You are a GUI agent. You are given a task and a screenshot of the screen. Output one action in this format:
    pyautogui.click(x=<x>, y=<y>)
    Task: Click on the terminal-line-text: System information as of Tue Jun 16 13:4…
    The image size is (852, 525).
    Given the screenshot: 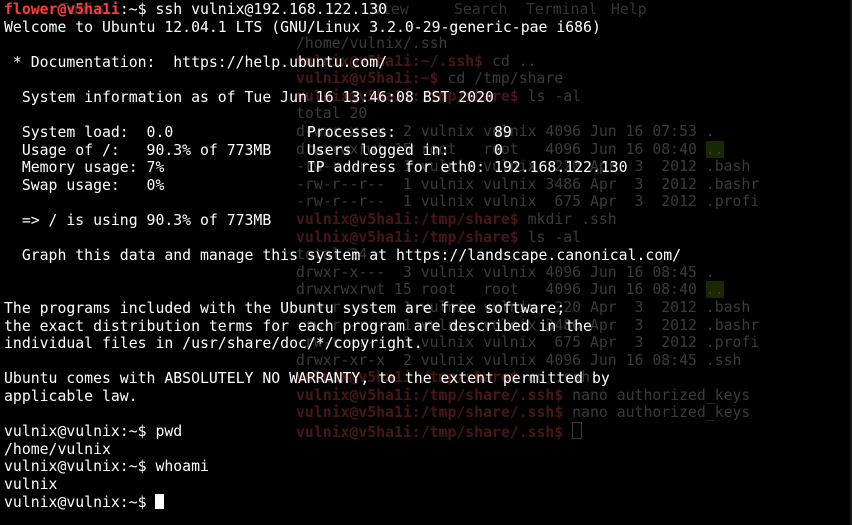 What is the action you would take?
    pyautogui.click(x=249, y=97)
    